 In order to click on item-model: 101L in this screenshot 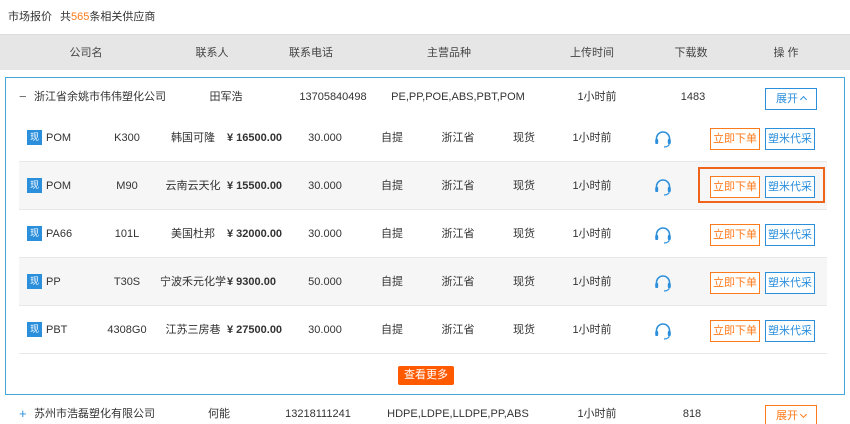, I will do `click(127, 234)`.